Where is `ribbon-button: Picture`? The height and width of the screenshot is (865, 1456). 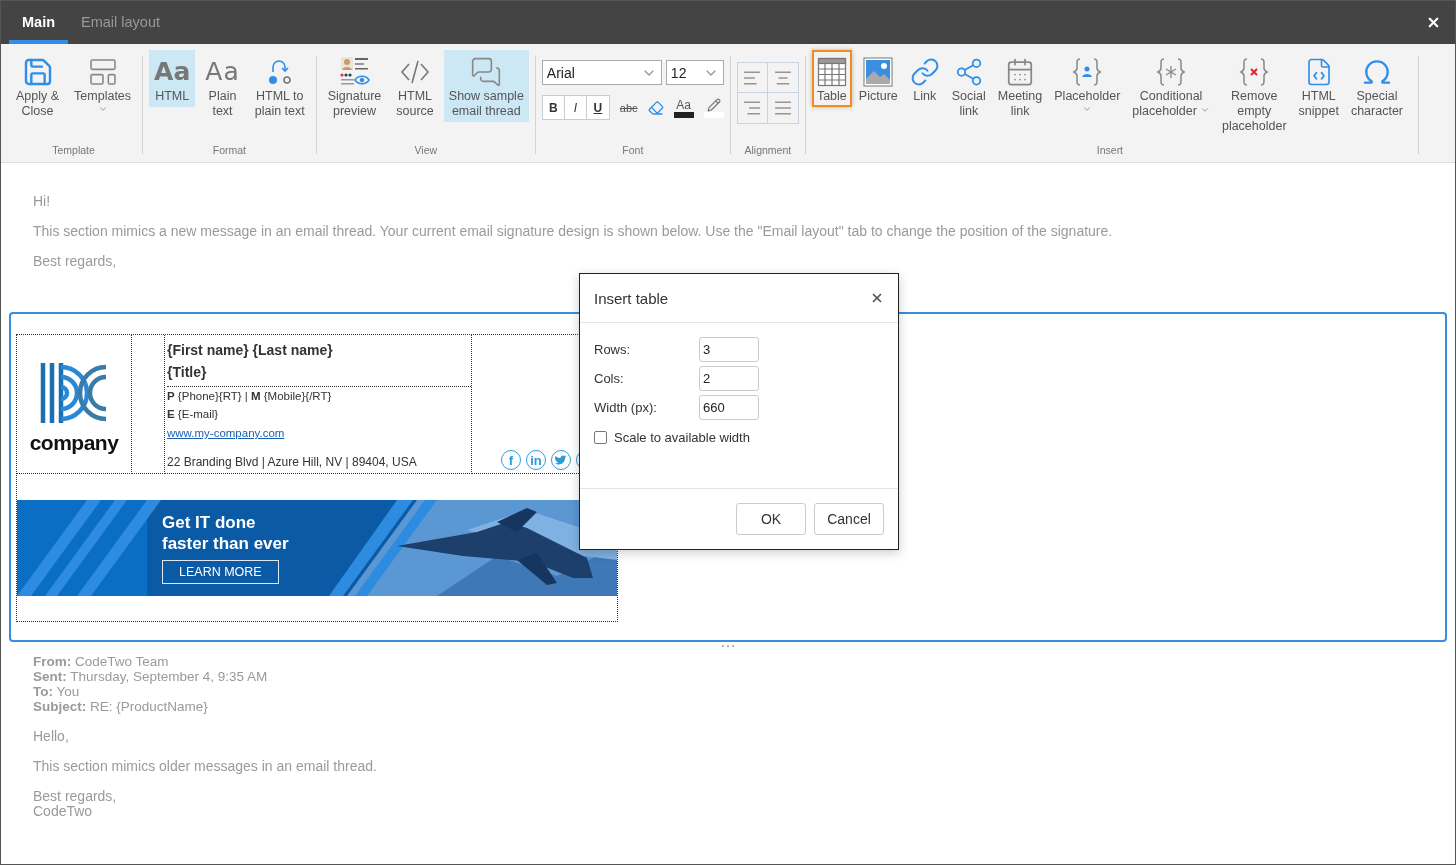
ribbon-button: Picture is located at coordinates (878, 78).